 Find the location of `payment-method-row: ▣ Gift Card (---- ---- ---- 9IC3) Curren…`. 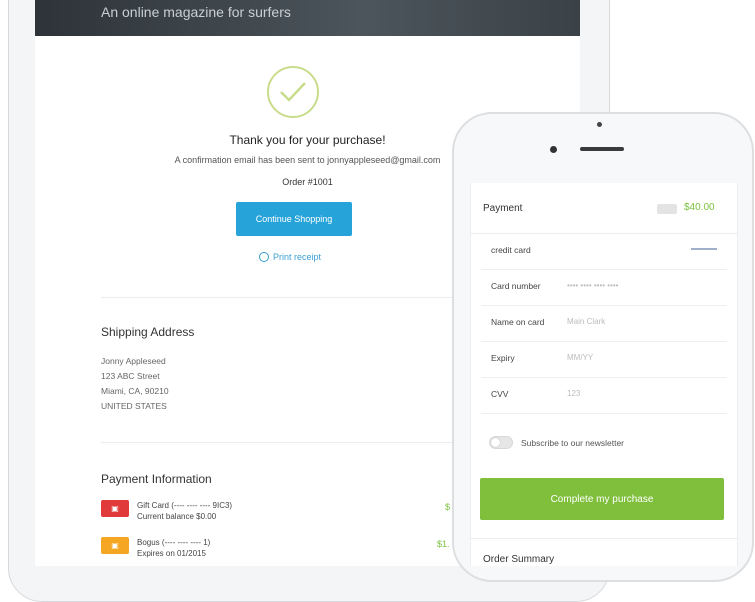

payment-method-row: ▣ Gift Card (---- ---- ---- 9IC3) Curren… is located at coordinates (166, 511).